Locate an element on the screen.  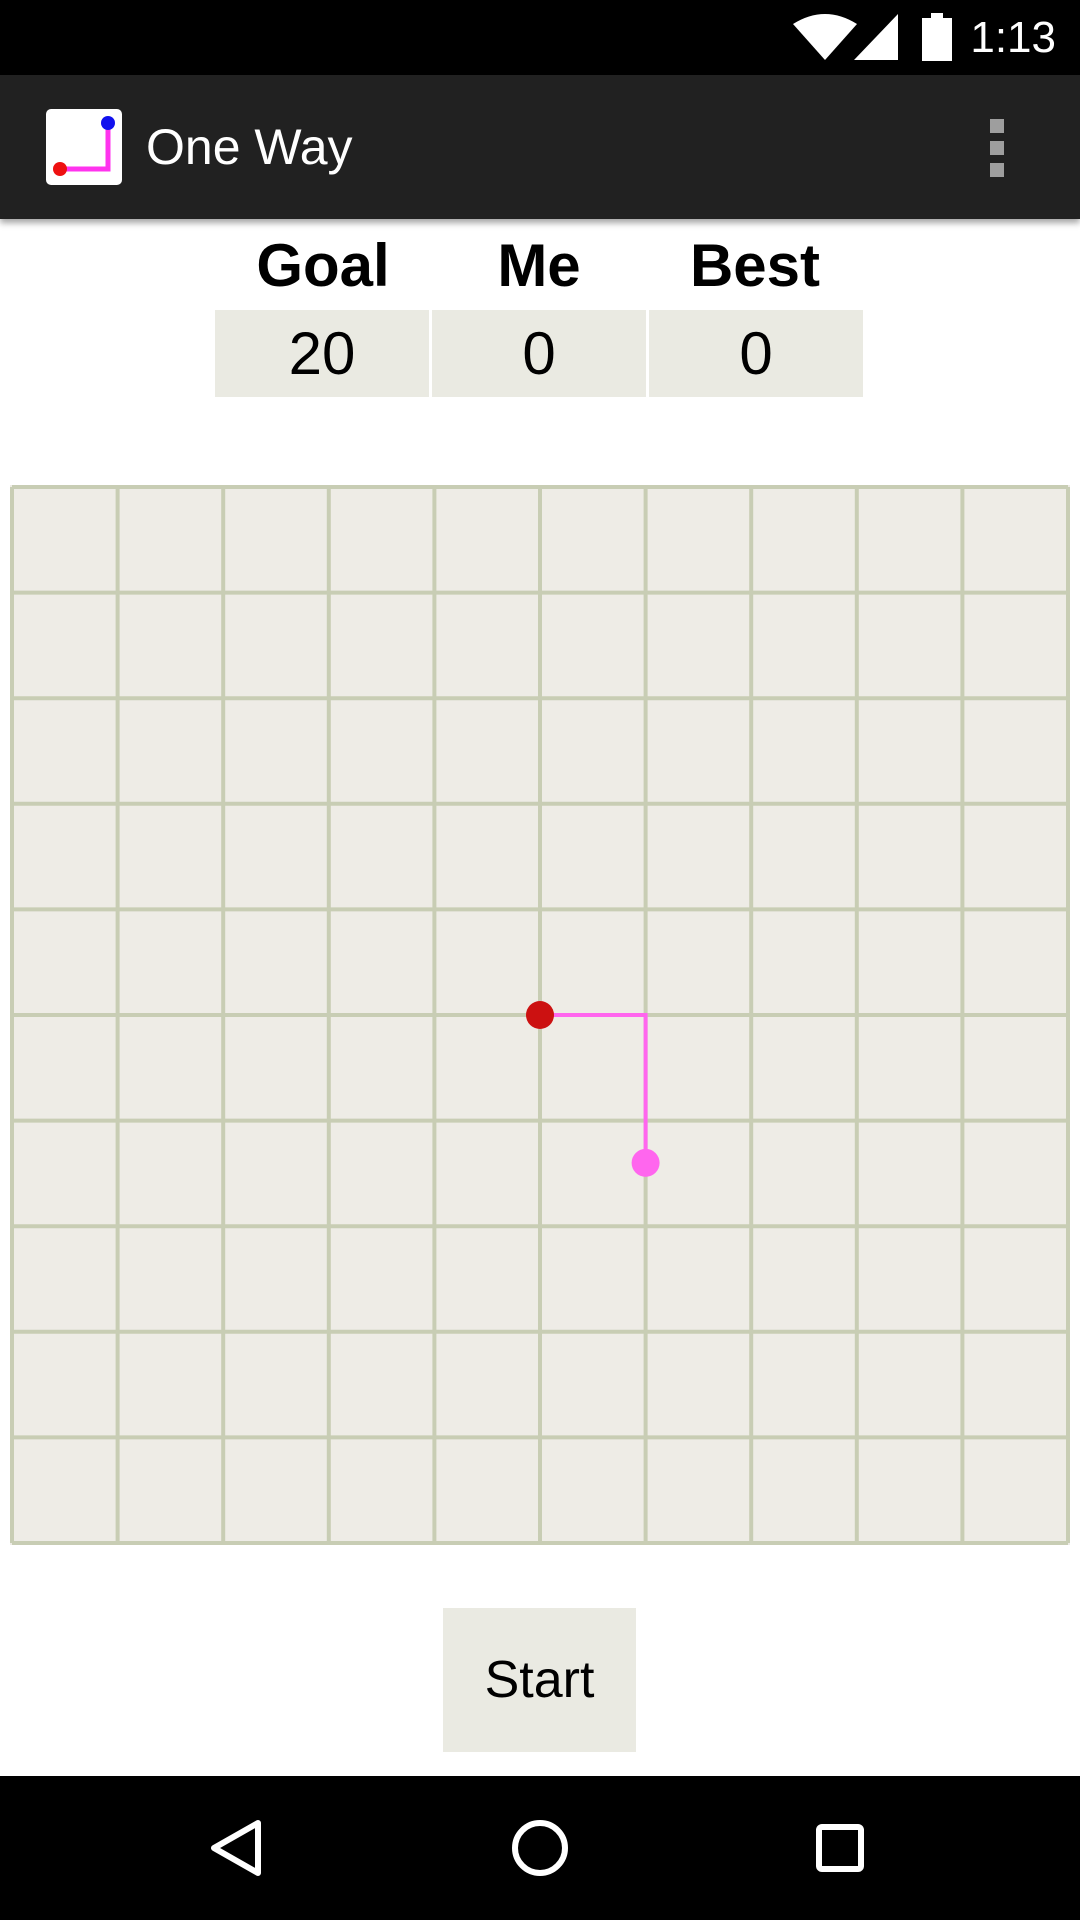
me-label: Me is located at coordinates (539, 265).